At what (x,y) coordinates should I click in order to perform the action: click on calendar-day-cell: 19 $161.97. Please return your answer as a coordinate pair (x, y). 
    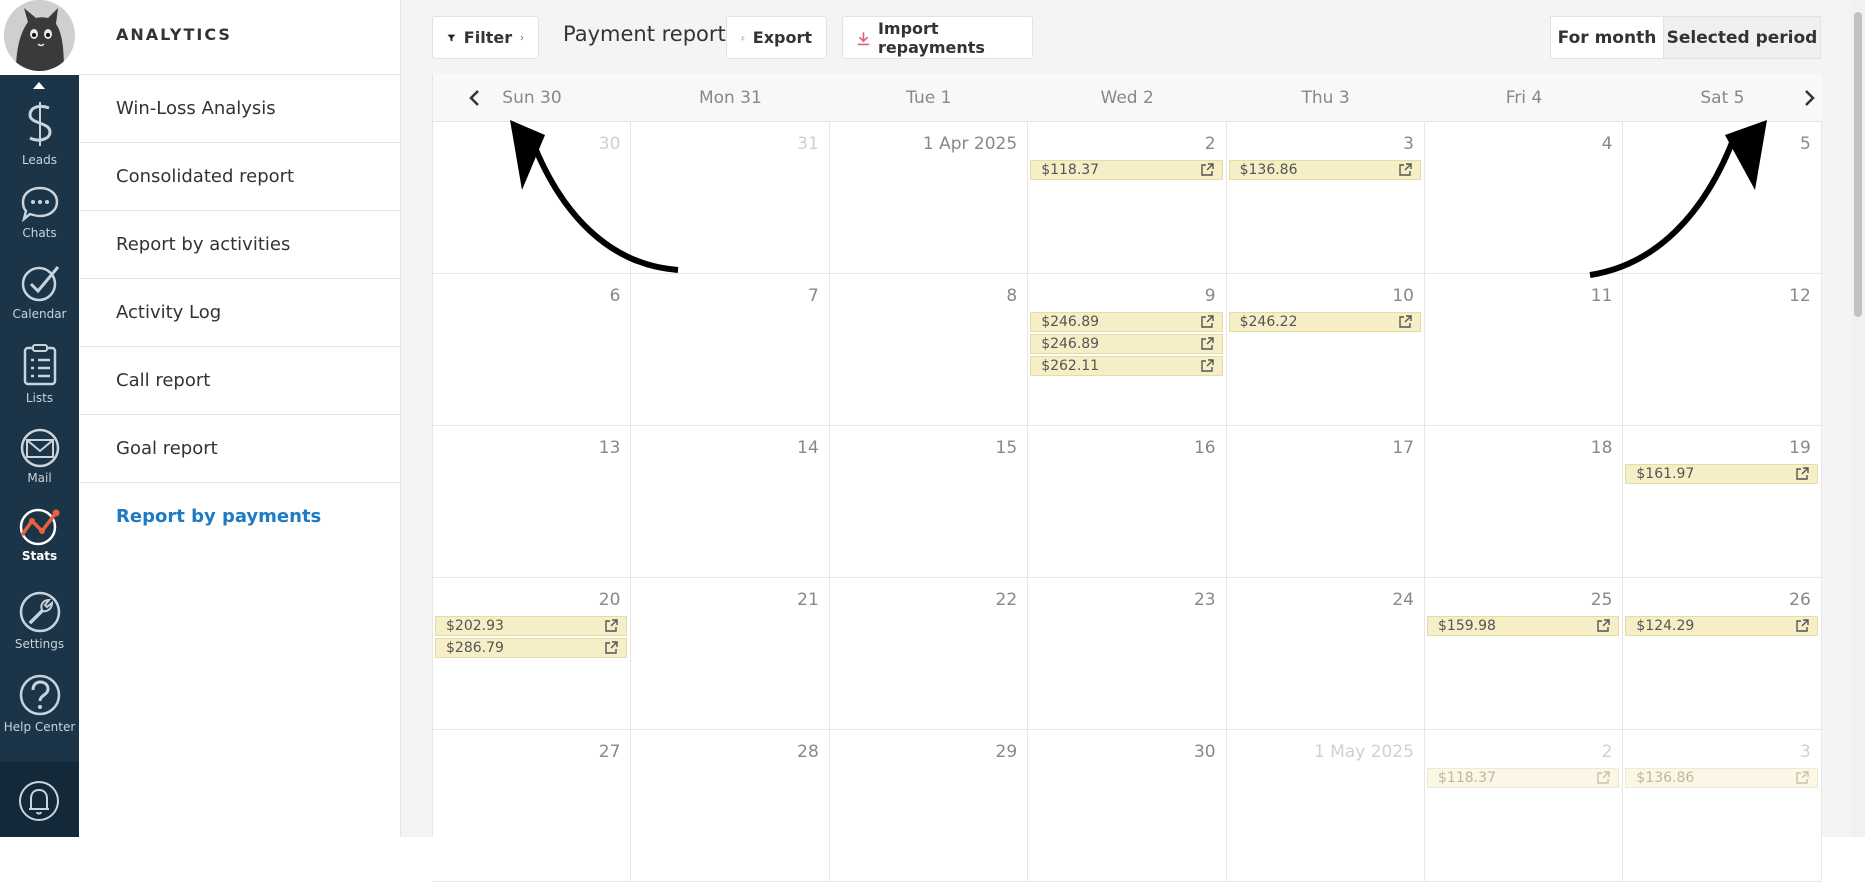
    Looking at the image, I should click on (1722, 502).